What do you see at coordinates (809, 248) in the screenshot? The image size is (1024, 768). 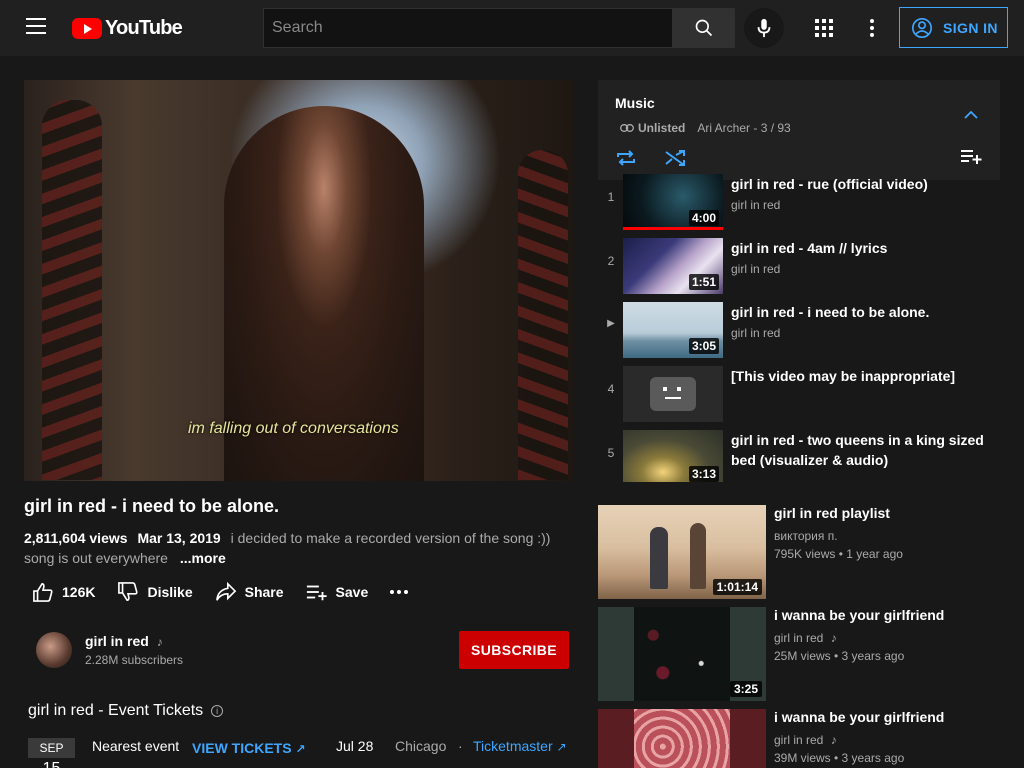 I see `playlist-item-title: girl in red - 4am // lyrics` at bounding box center [809, 248].